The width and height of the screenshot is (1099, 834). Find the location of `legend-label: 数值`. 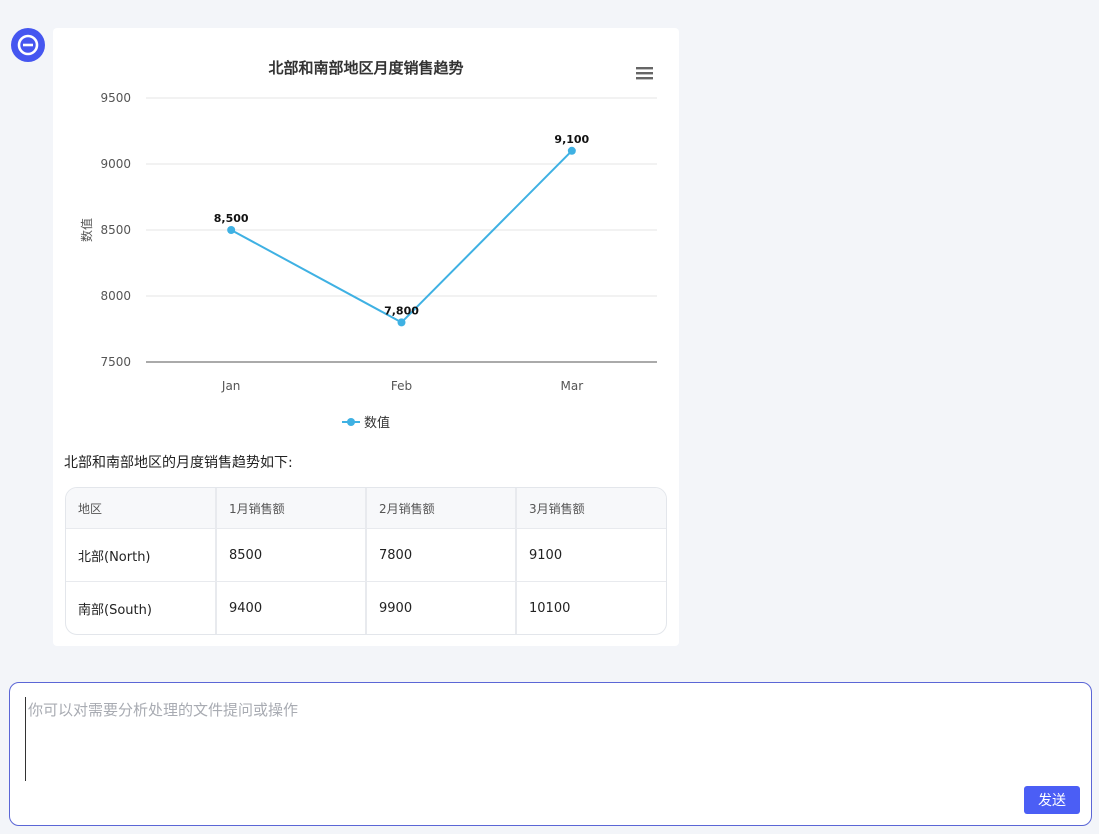

legend-label: 数值 is located at coordinates (377, 423).